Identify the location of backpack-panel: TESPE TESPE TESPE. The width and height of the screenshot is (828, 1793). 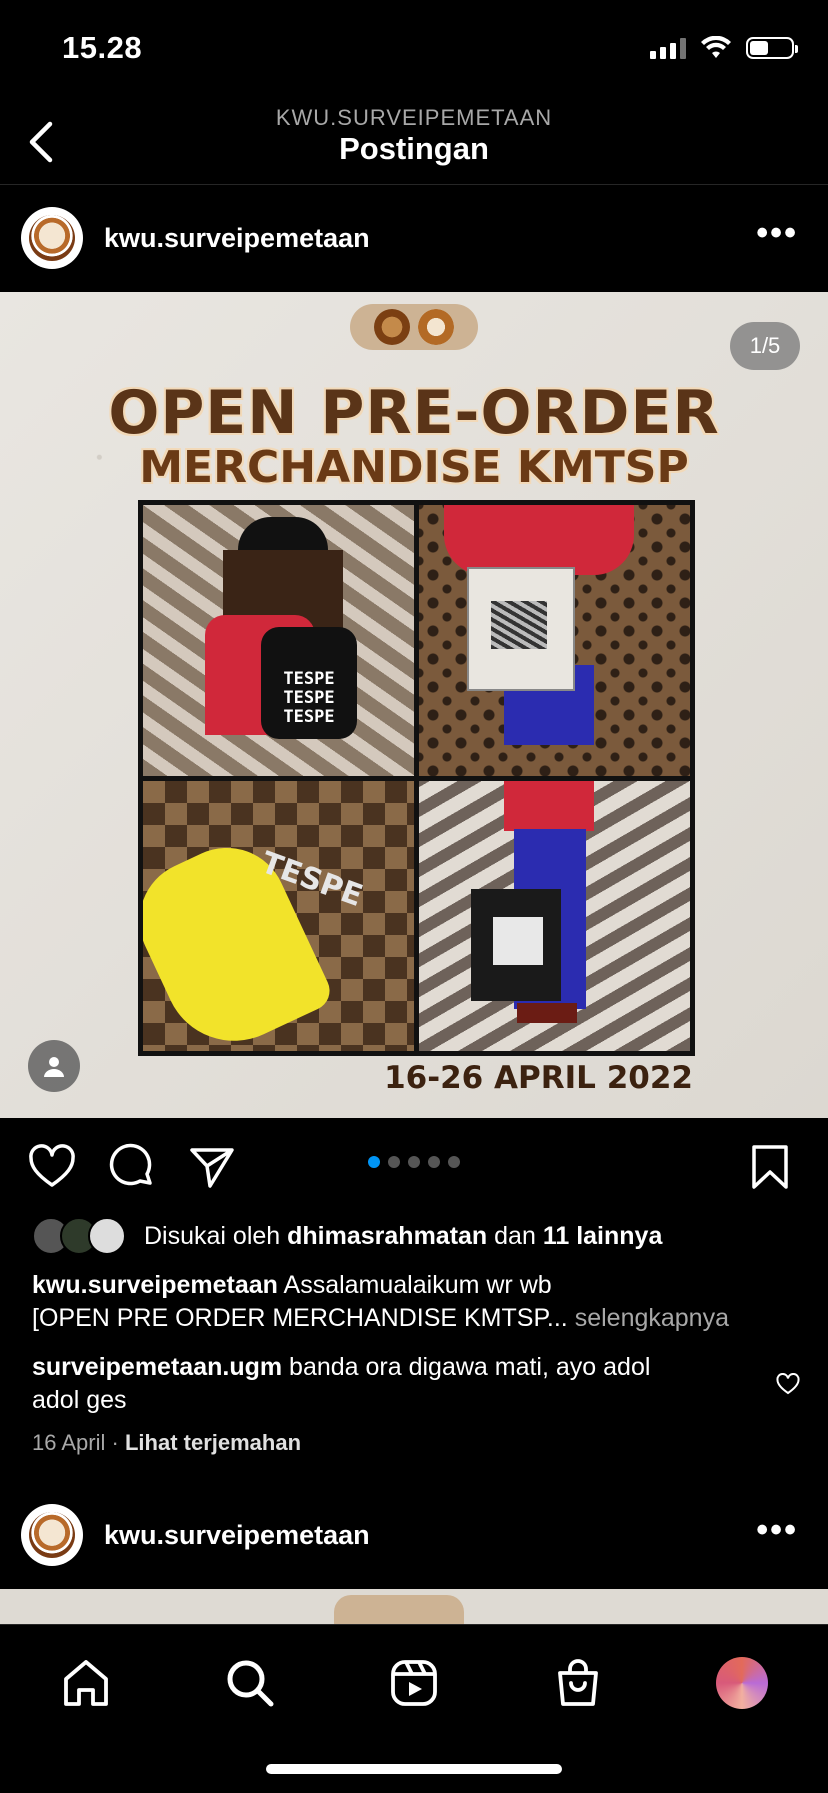
(278, 640).